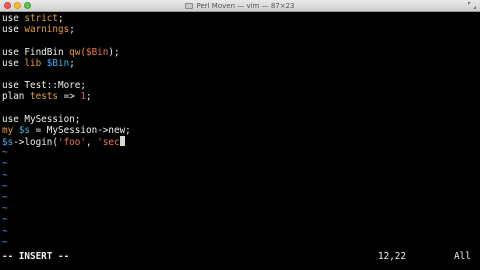 This screenshot has width=480, height=270. I want to click on mode-indicator: -- INSERT --, so click(36, 256).